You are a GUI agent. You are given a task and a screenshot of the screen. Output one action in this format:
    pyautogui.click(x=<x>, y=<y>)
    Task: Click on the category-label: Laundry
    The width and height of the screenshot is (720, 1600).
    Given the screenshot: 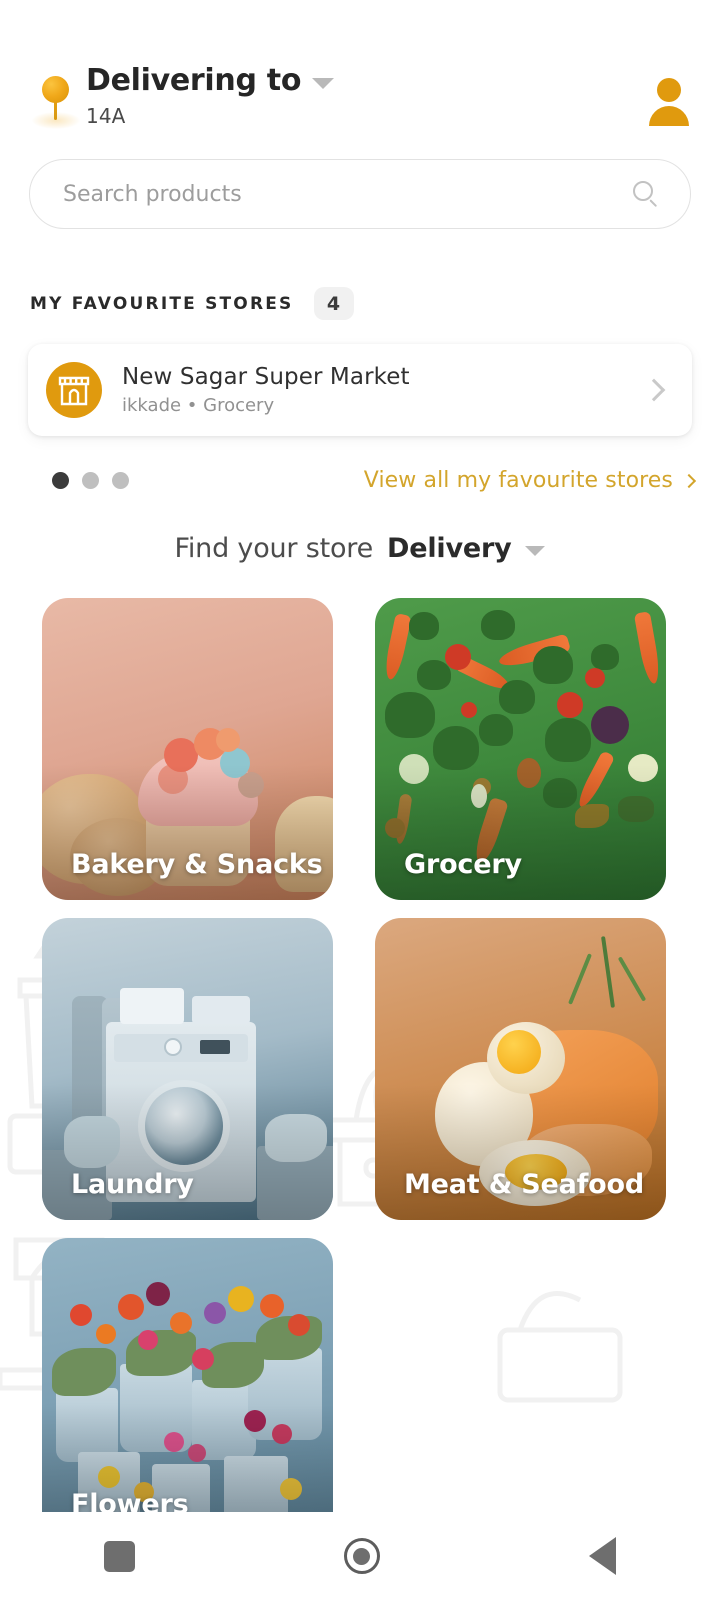 What is the action you would take?
    pyautogui.click(x=132, y=1184)
    